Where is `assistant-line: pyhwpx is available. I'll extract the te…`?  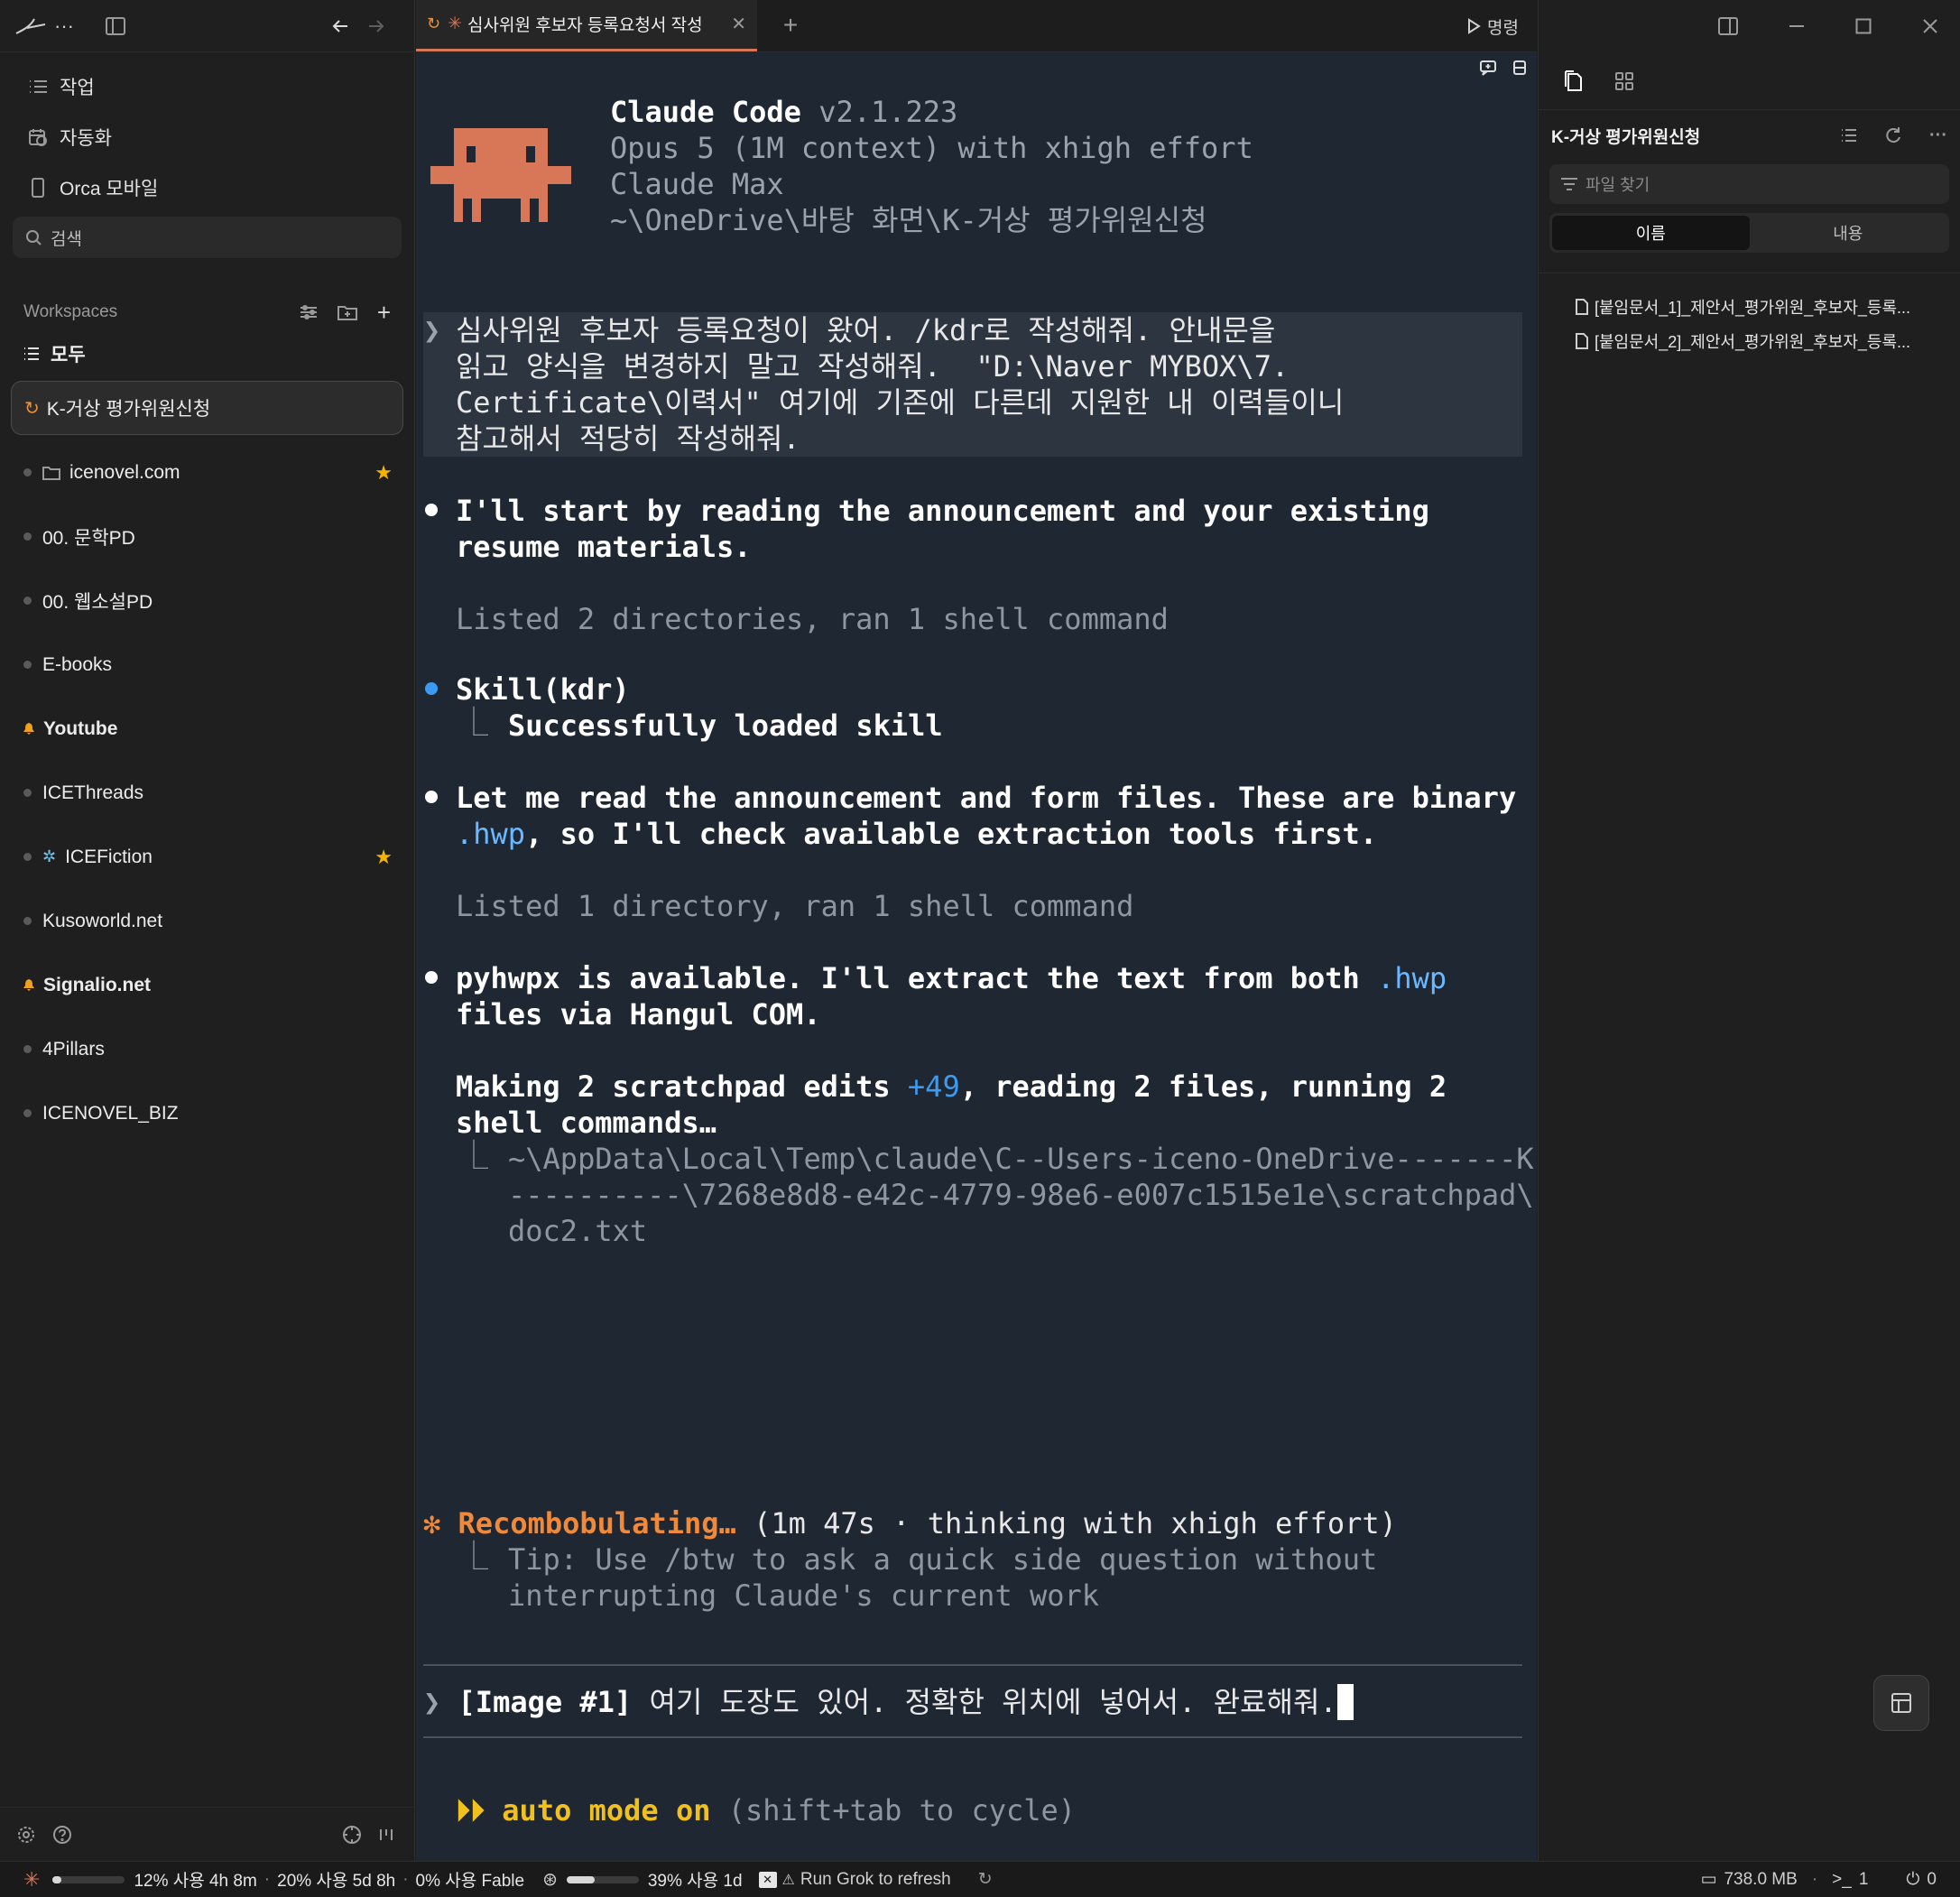 assistant-line: pyhwpx is available. I'll extract the te… is located at coordinates (951, 978).